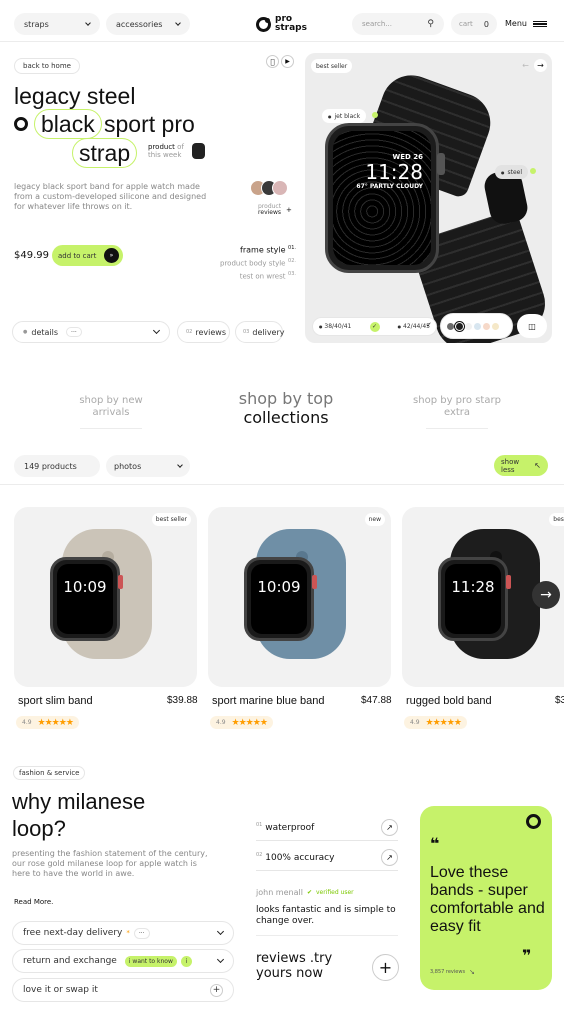 Image resolution: width=564 pixels, height=1016 pixels. What do you see at coordinates (85, 587) in the screenshot?
I see `watch-time: 10:09` at bounding box center [85, 587].